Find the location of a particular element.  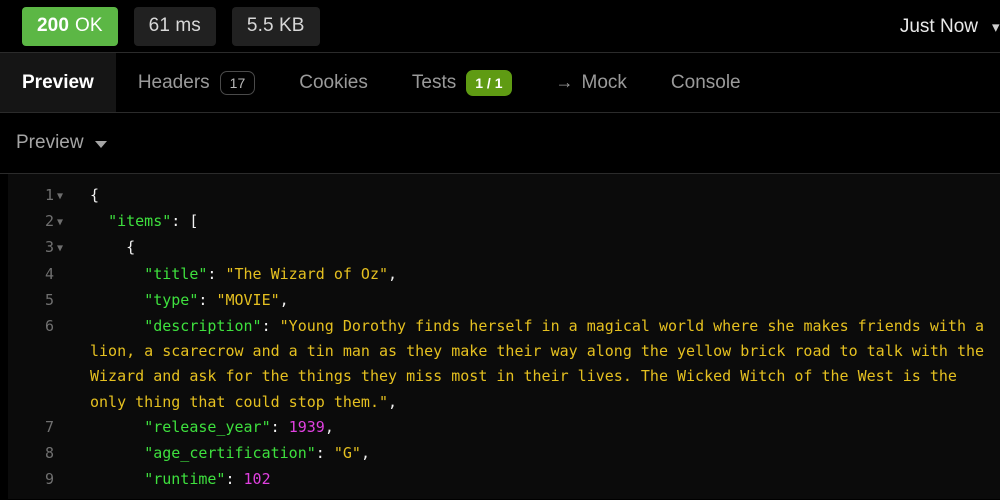

count-badge: 17 is located at coordinates (237, 82).